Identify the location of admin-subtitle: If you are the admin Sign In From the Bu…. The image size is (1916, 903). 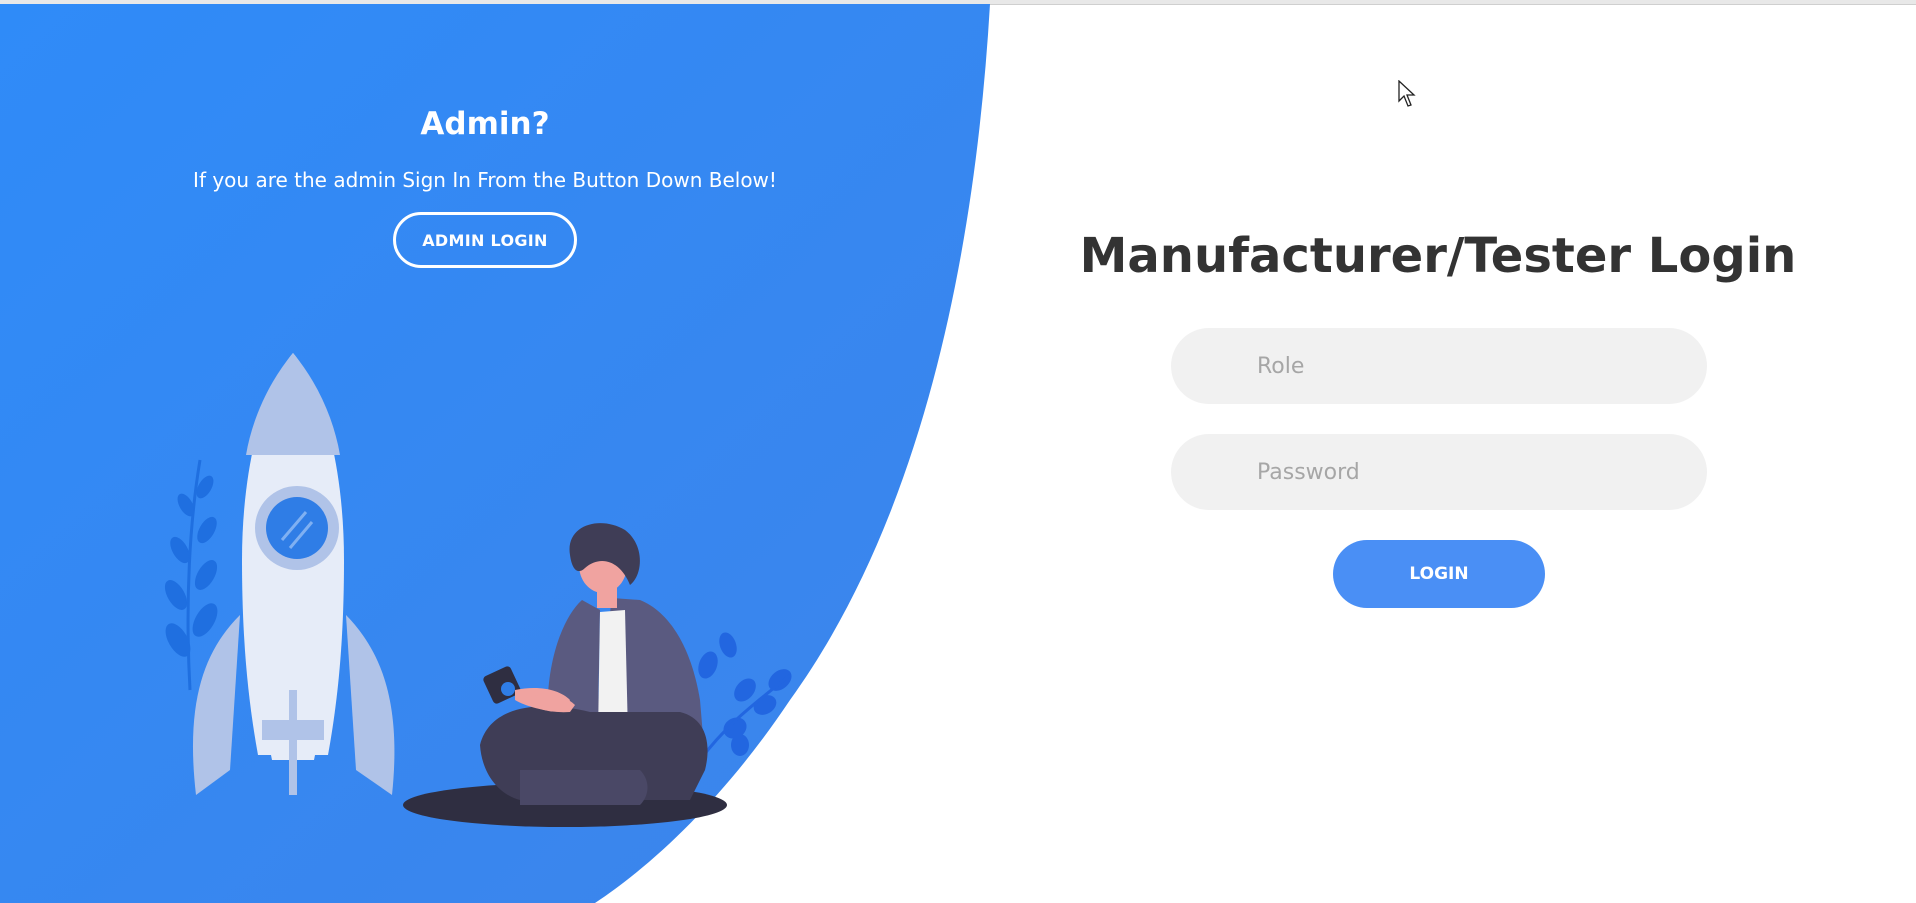
(485, 180).